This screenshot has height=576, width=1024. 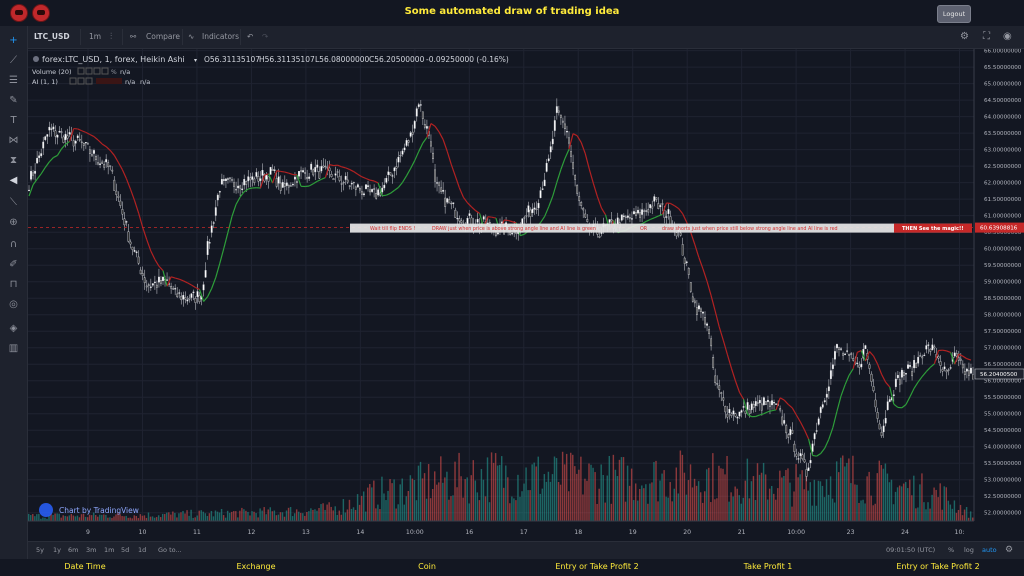 What do you see at coordinates (163, 37) in the screenshot?
I see `compare-button: Compare` at bounding box center [163, 37].